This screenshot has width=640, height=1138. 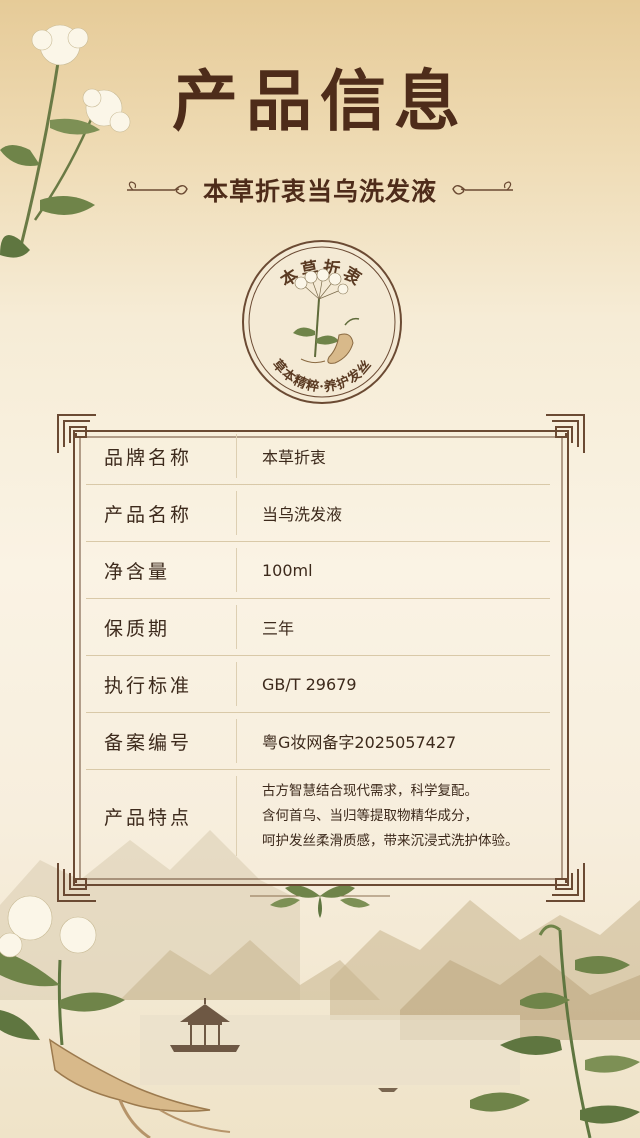 I want to click on table-row: 执行标准 GB/T 29679, so click(x=318, y=684).